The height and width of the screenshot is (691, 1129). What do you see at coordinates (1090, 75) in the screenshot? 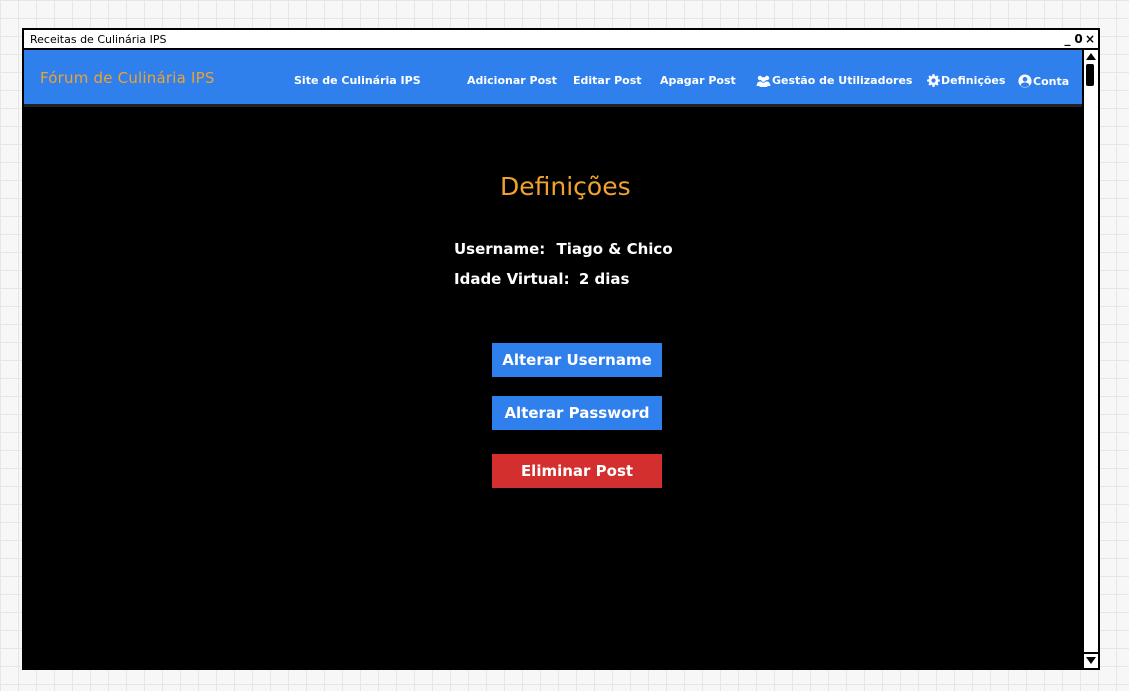
I see `scroll-thumb` at bounding box center [1090, 75].